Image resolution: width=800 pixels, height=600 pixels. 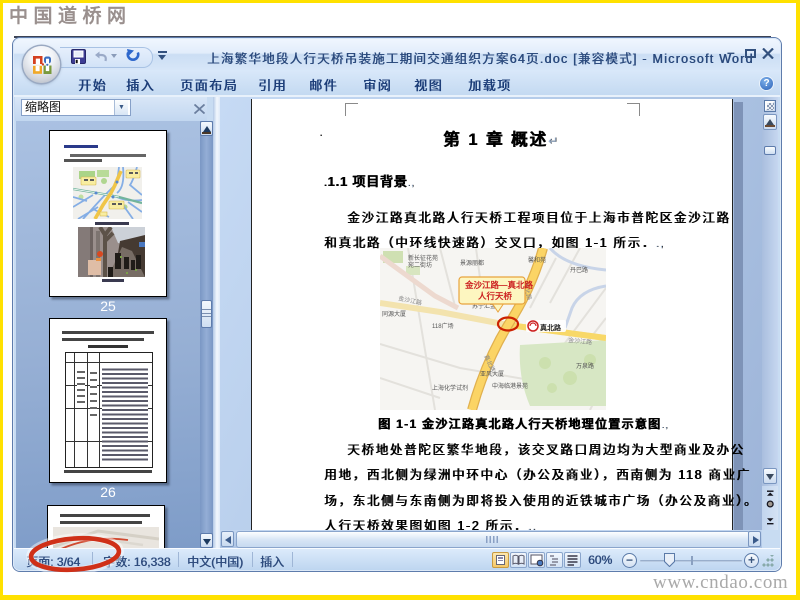 I want to click on svg-text: 景源丽都, so click(x=472, y=263).